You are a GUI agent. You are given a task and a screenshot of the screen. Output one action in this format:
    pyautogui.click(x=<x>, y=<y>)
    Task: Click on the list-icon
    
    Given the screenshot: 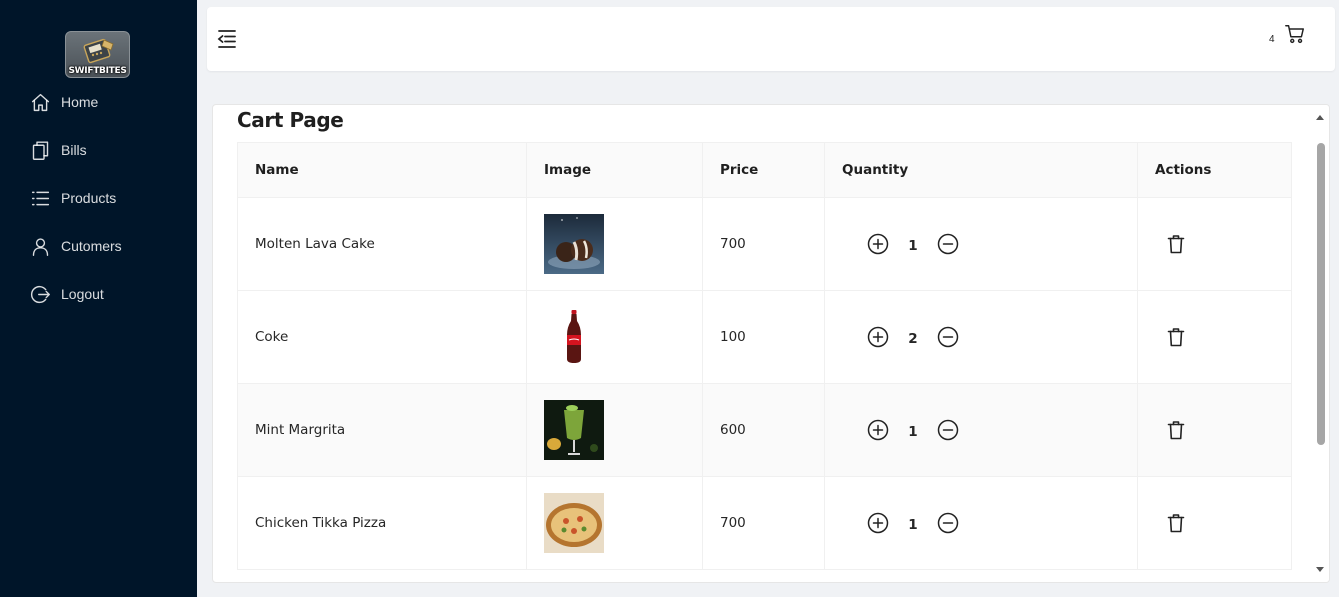 What is the action you would take?
    pyautogui.click(x=40, y=198)
    